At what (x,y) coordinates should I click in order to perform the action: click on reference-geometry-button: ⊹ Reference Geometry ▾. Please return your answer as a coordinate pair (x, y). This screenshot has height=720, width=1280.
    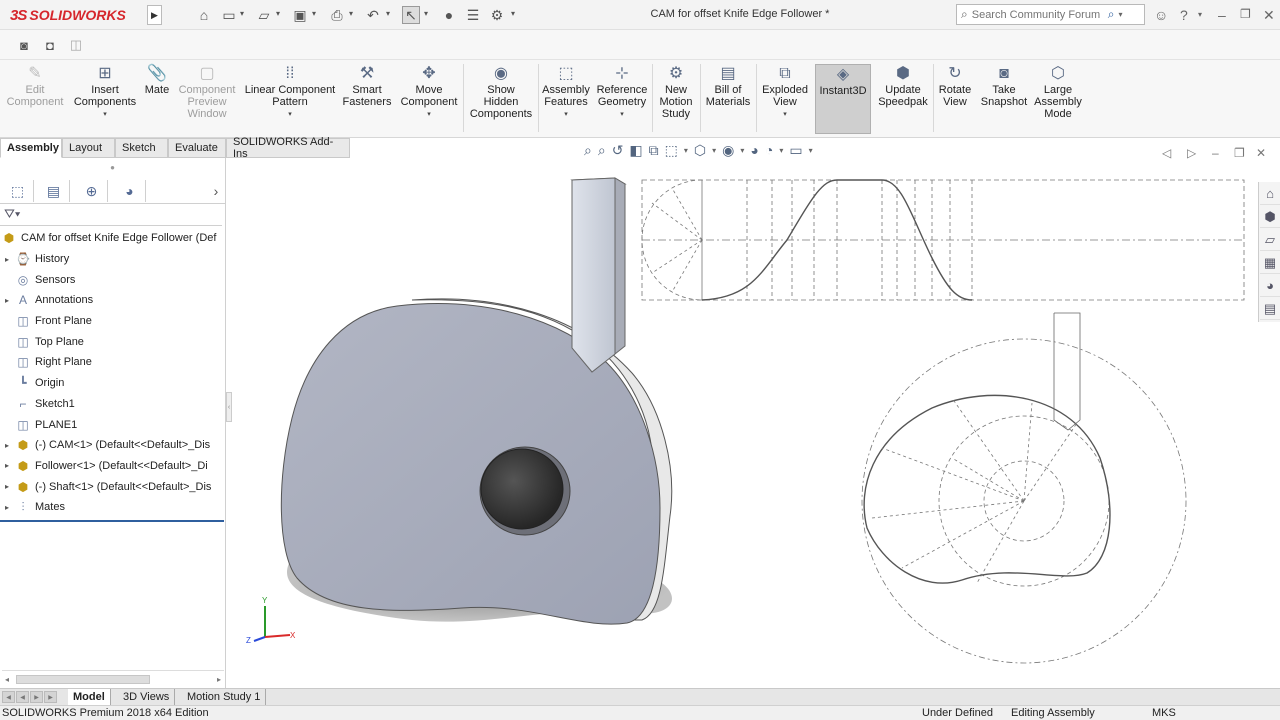
    Looking at the image, I should click on (622, 99).